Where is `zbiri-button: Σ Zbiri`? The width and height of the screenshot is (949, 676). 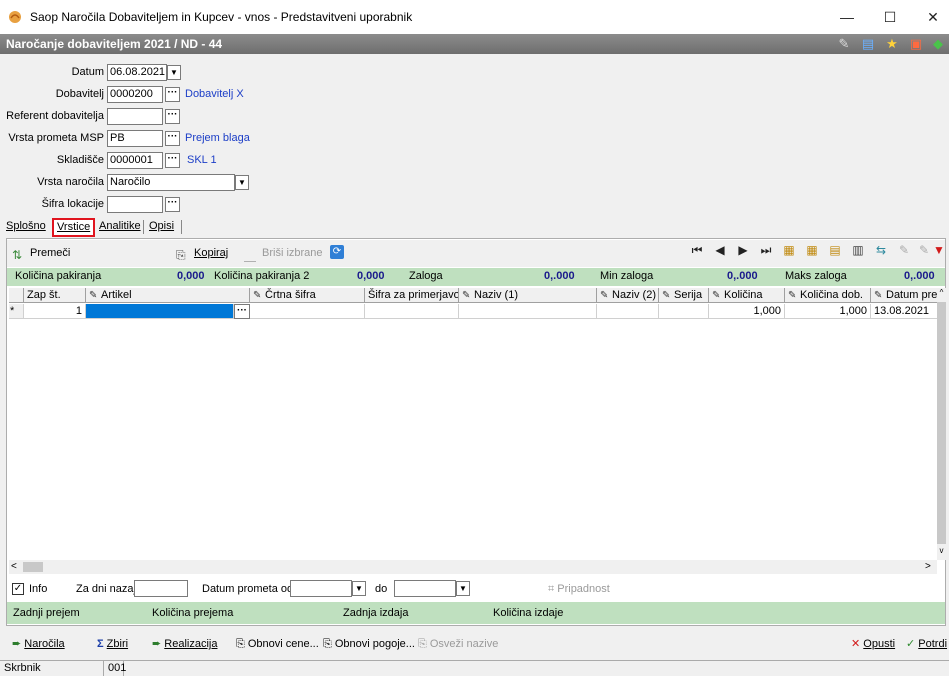
zbiri-button: Σ Zbiri is located at coordinates (112, 644).